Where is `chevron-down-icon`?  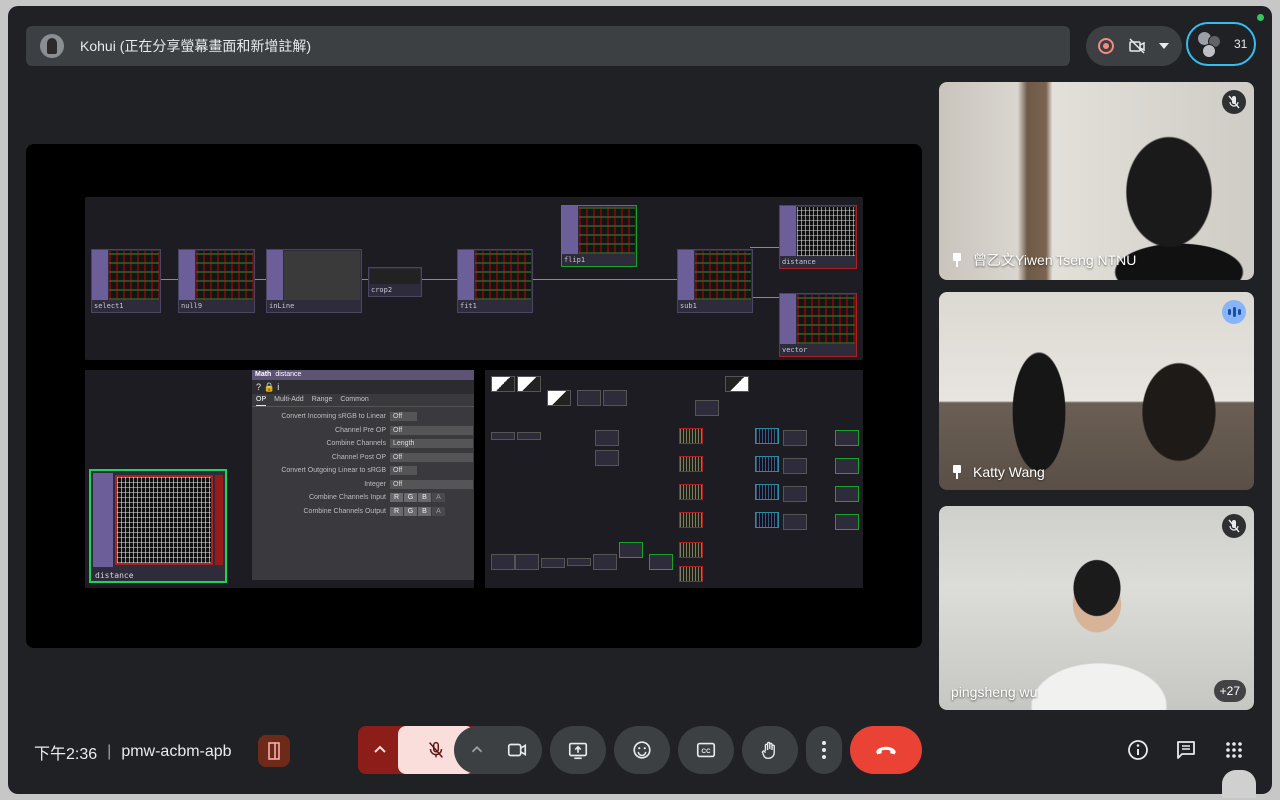
chevron-down-icon is located at coordinates (1164, 46).